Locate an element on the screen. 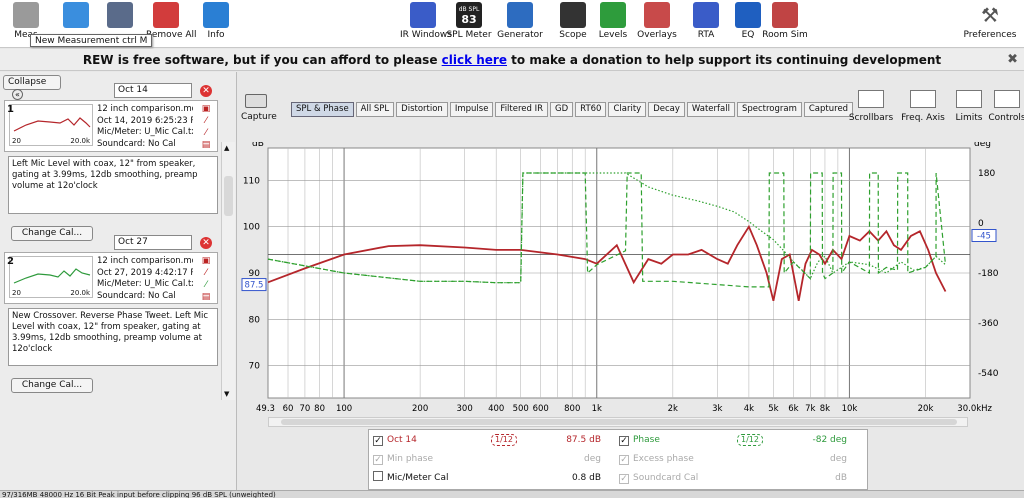  spl-meter-button: dB SPL 83 SPL Meter is located at coordinates (469, 21).